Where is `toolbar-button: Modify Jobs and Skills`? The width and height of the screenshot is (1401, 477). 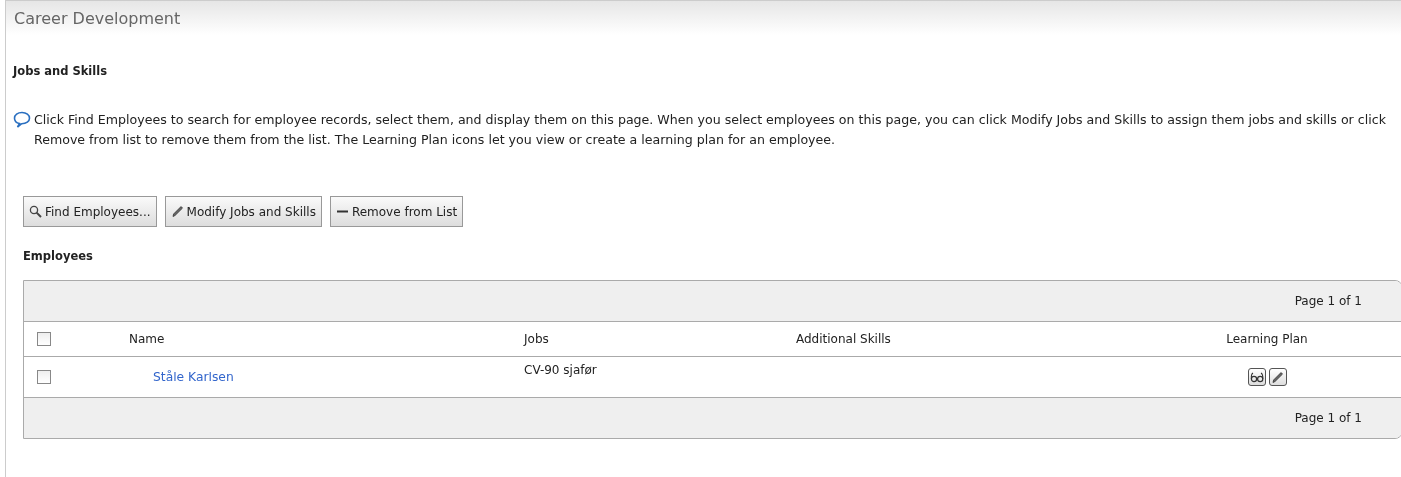
toolbar-button: Modify Jobs and Skills is located at coordinates (243, 211).